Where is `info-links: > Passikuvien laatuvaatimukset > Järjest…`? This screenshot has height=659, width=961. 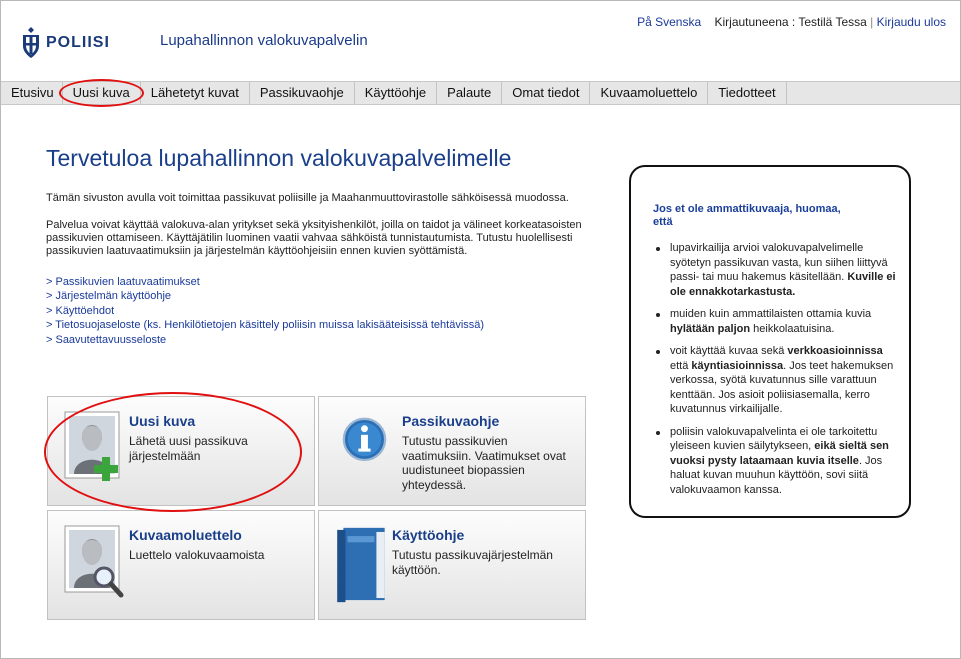
info-links: > Passikuvien laatuvaatimukset > Järjest… is located at coordinates (265, 311).